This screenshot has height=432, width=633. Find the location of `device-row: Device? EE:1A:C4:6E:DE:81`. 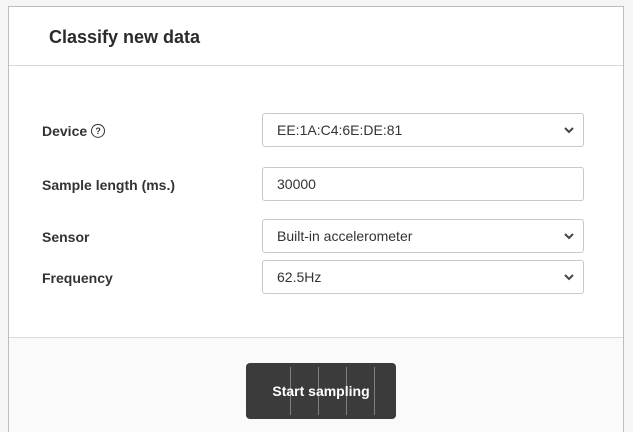

device-row: Device? EE:1A:C4:6E:DE:81 is located at coordinates (316, 131).